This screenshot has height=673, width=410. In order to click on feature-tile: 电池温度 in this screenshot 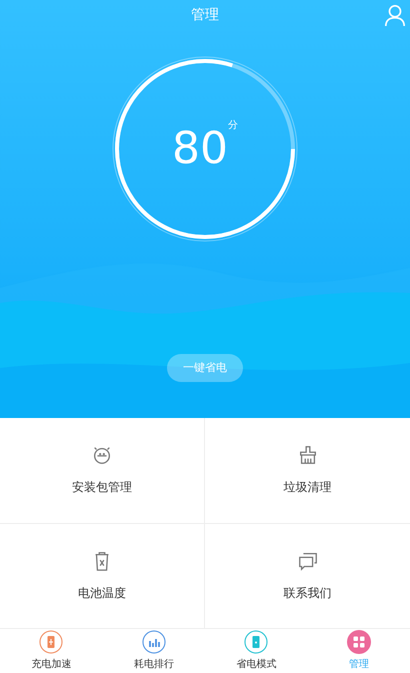, I will do `click(102, 576)`.